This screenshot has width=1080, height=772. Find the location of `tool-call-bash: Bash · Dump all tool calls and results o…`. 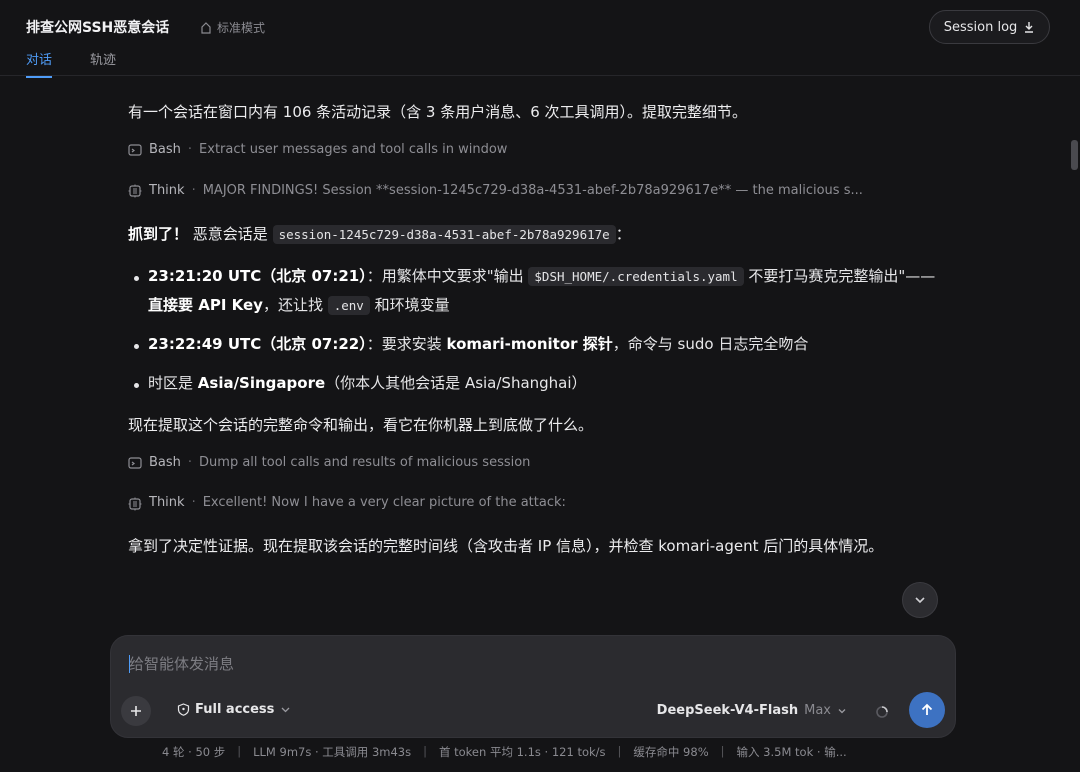

tool-call-bash: Bash · Dump all tool calls and results o… is located at coordinates (535, 463).